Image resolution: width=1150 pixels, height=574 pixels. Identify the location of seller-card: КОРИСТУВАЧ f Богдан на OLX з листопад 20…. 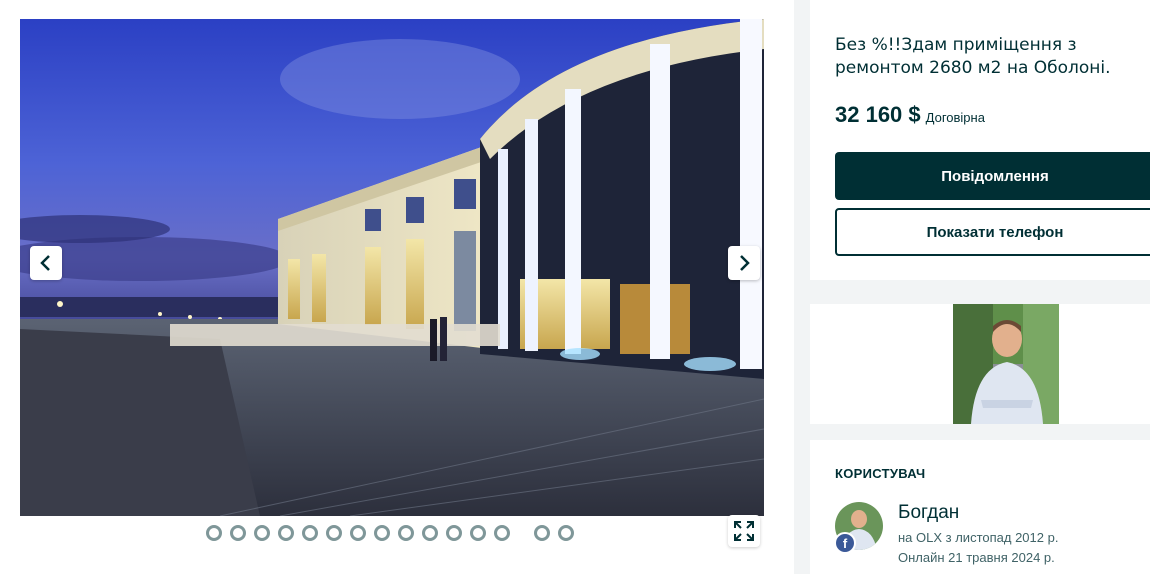
(980, 507).